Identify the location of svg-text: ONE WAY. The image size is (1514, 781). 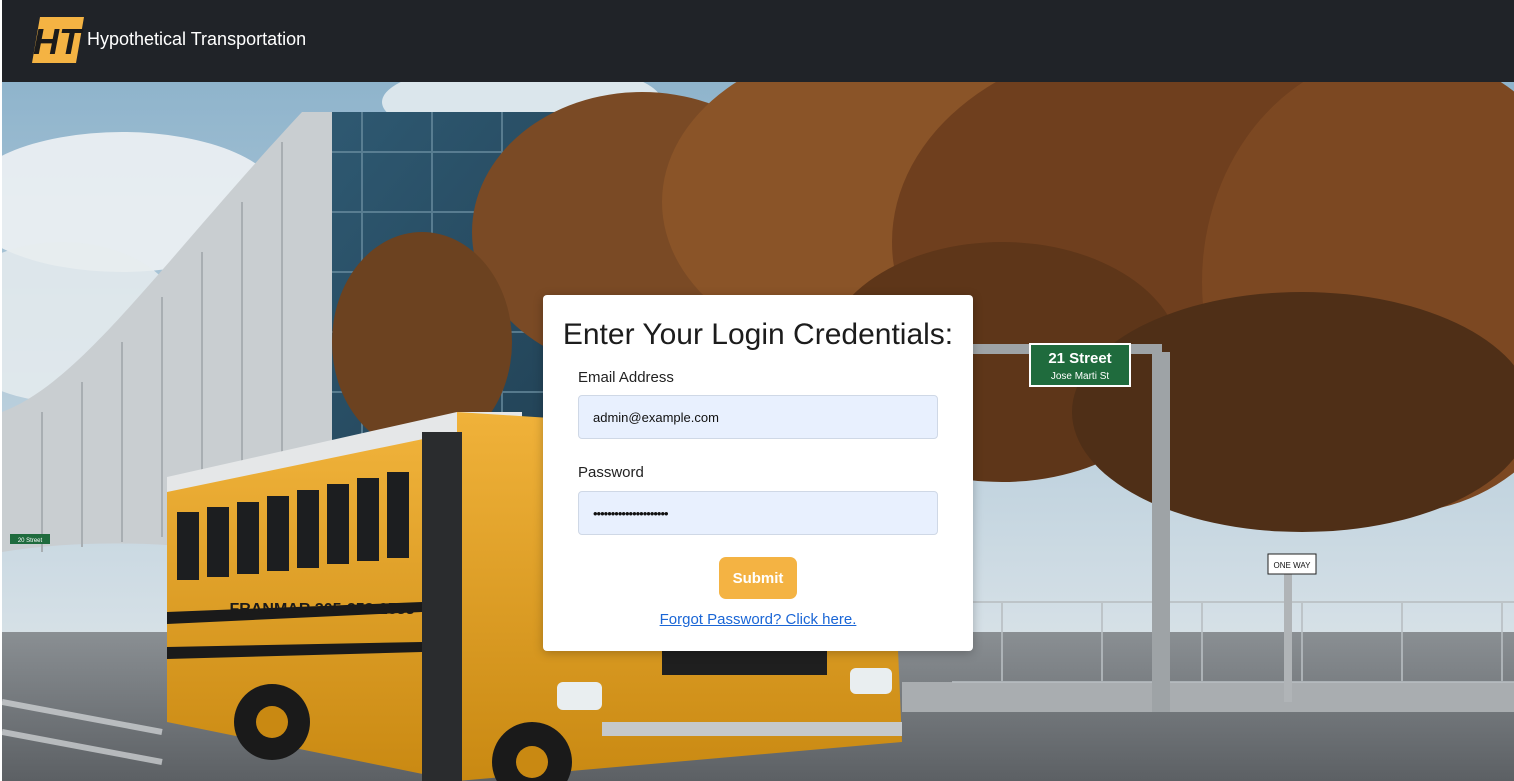
(1293, 565).